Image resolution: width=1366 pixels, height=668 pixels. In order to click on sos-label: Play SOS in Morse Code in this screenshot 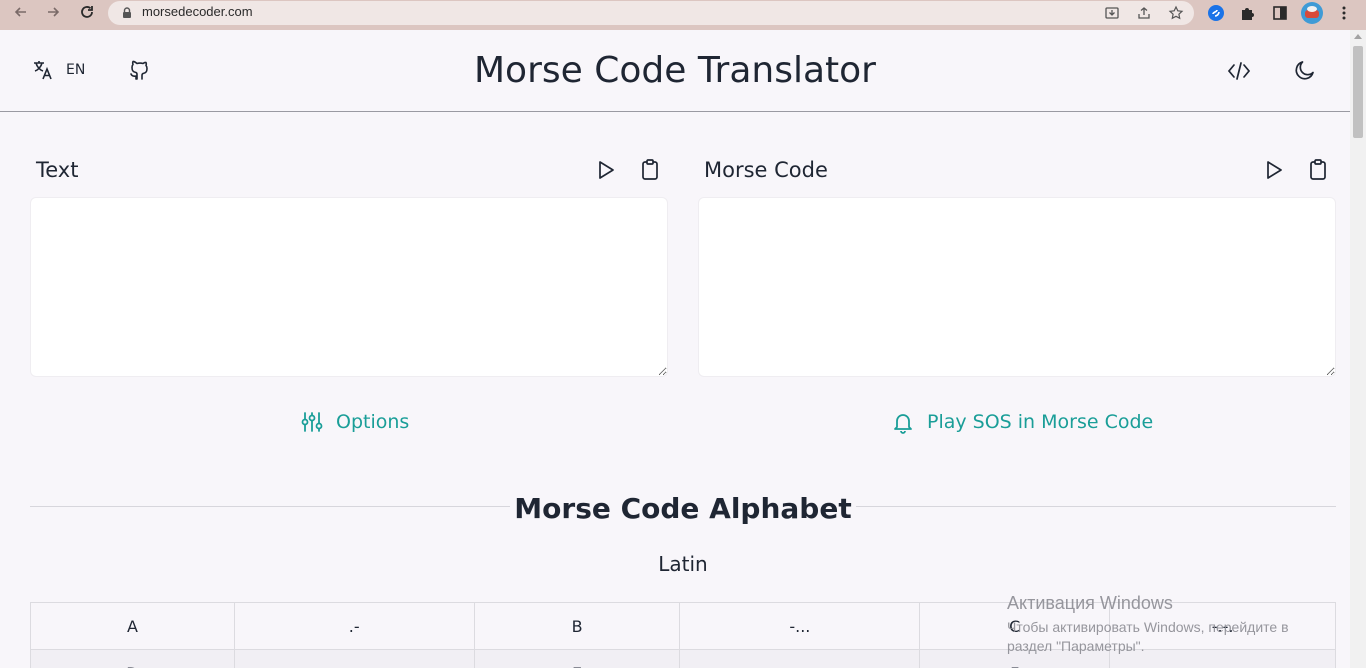, I will do `click(1040, 422)`.